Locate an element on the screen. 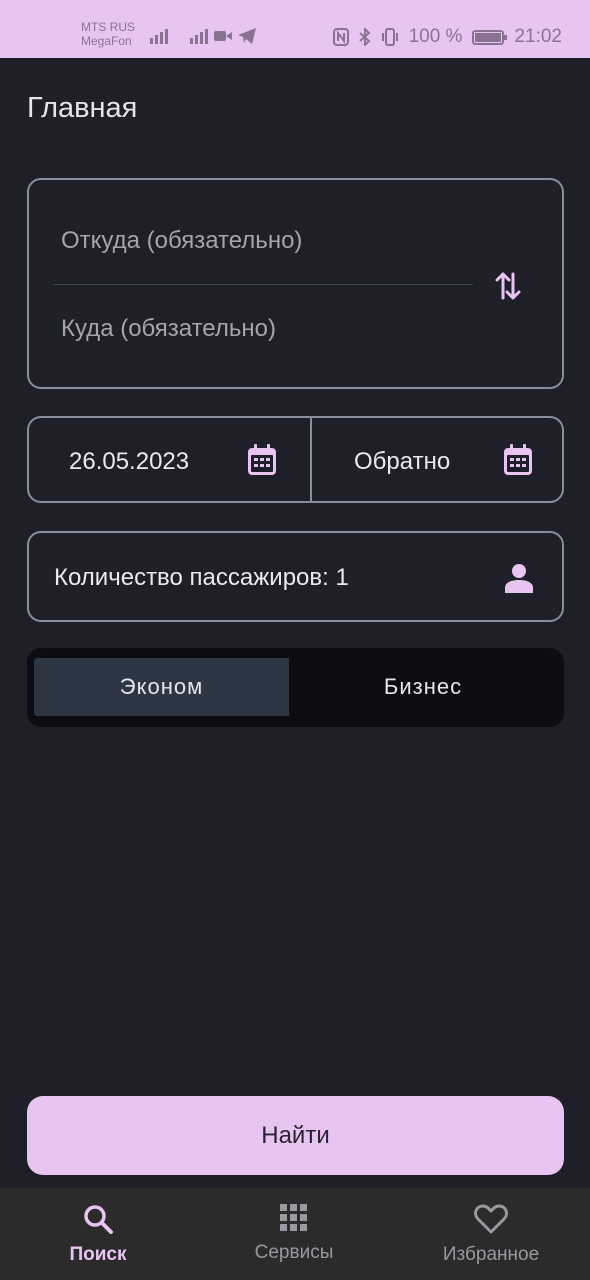  nav-item-favorites: Избранное is located at coordinates (491, 1234).